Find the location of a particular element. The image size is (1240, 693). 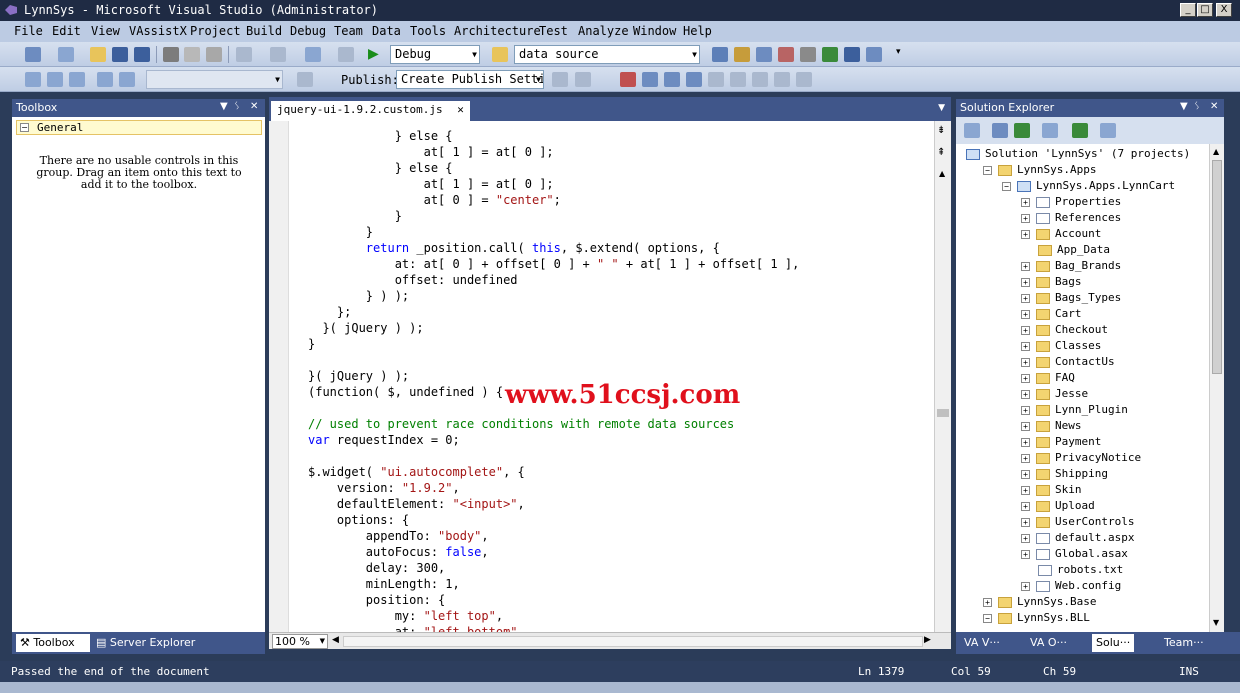

tree-item: − LynnSys.Apps is located at coordinates (1039, 170).